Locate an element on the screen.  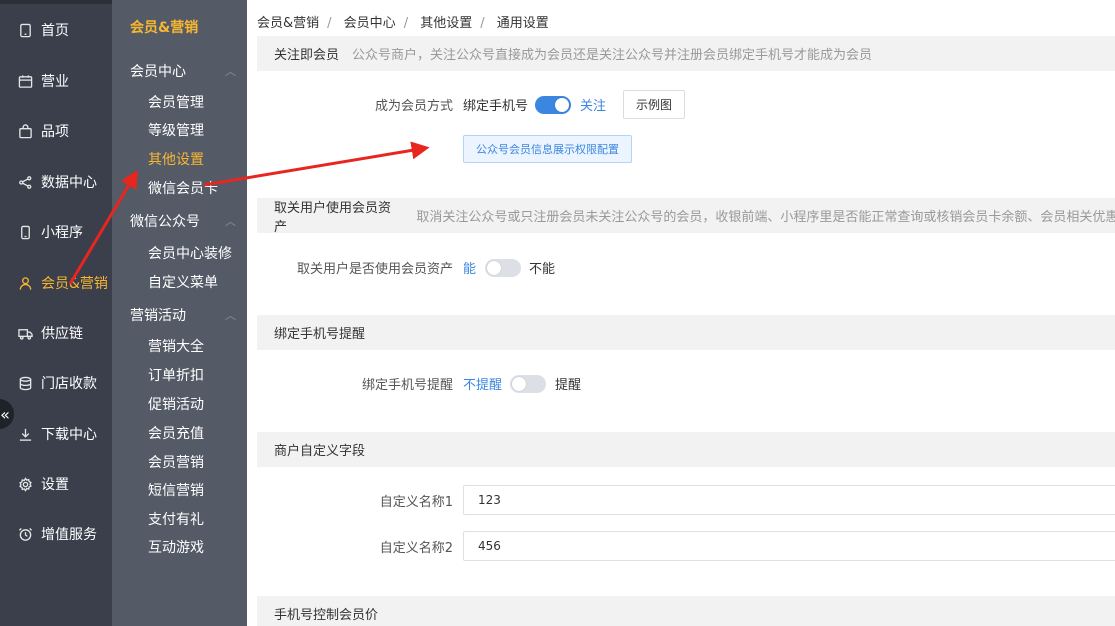
nav-business: 营业 is located at coordinates (56, 81).